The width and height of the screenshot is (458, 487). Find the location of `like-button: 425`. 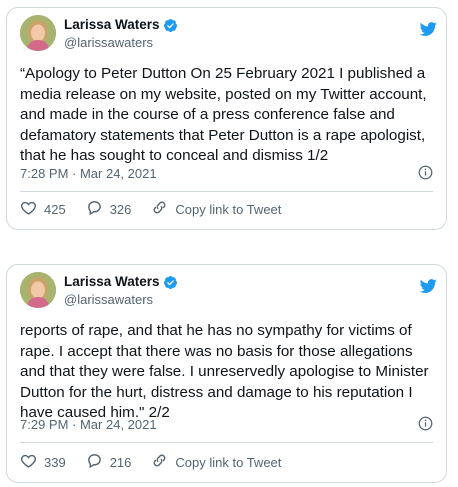

like-button: 425 is located at coordinates (43, 209).